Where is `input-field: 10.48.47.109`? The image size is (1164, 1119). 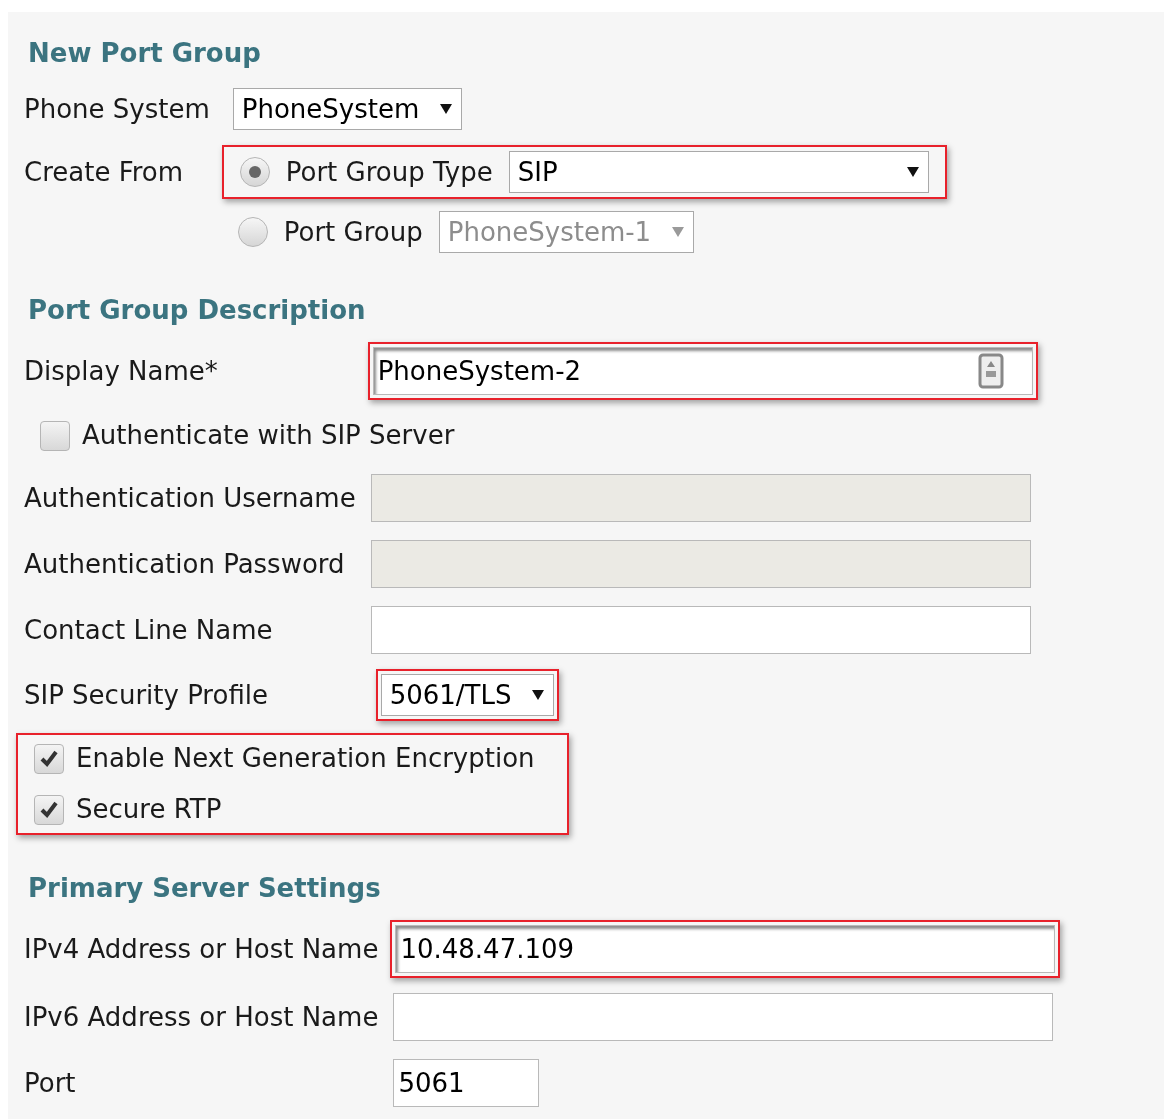 input-field: 10.48.47.109 is located at coordinates (725, 949).